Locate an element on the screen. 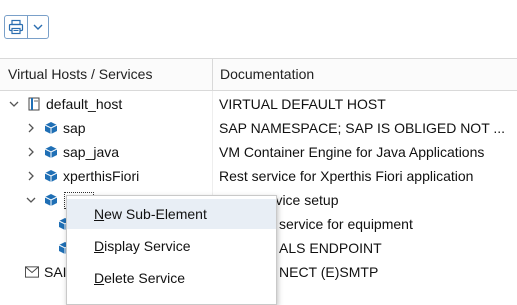 This screenshot has width=517, height=305. menu-item-label: isplay Service is located at coordinates (147, 246).